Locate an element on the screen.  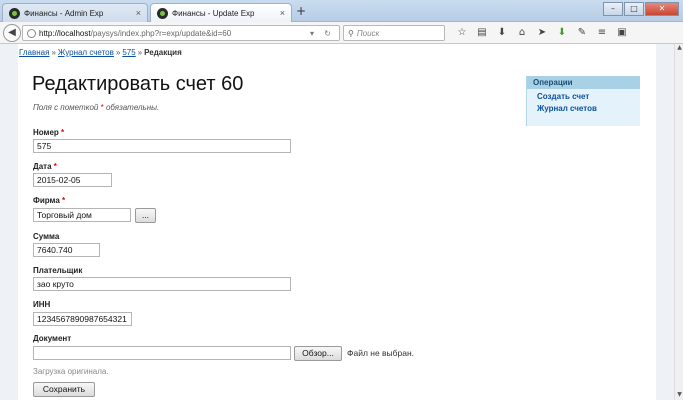
operations-panel: Операции Создать счет Журнал счетов is located at coordinates (583, 101).